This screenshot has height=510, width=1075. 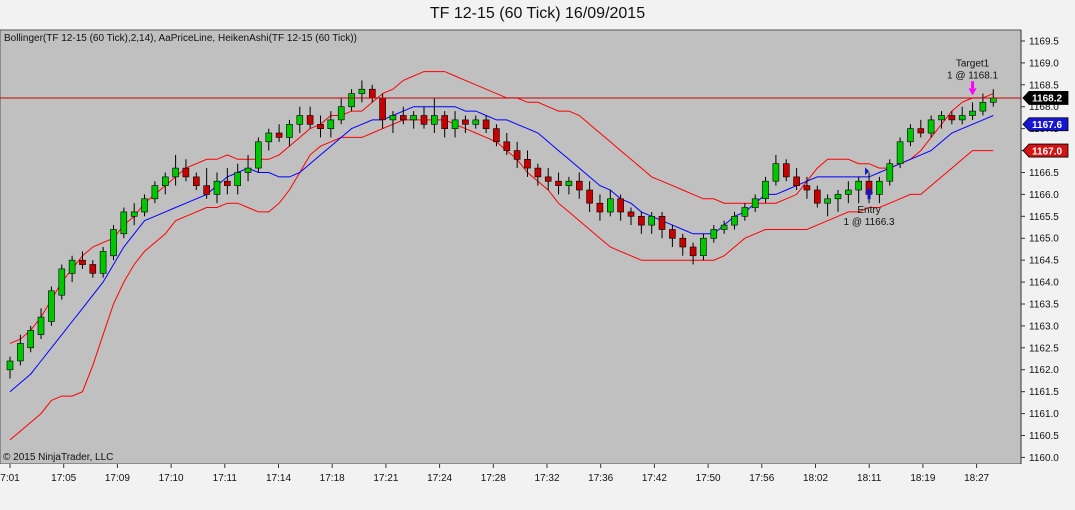 I want to click on x-tick-label: 18:27, so click(x=976, y=478).